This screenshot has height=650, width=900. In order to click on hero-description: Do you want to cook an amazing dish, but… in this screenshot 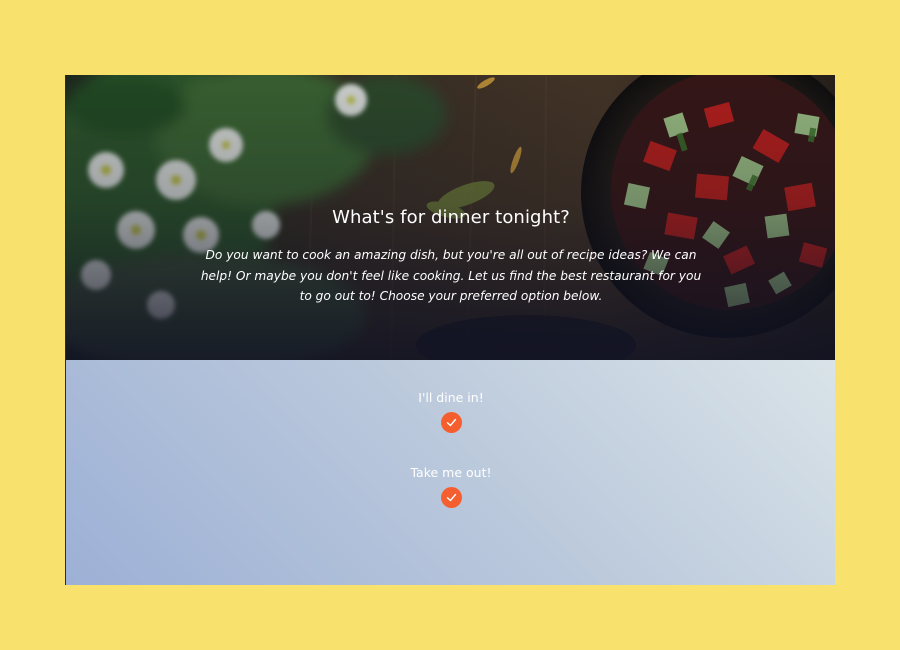, I will do `click(451, 275)`.